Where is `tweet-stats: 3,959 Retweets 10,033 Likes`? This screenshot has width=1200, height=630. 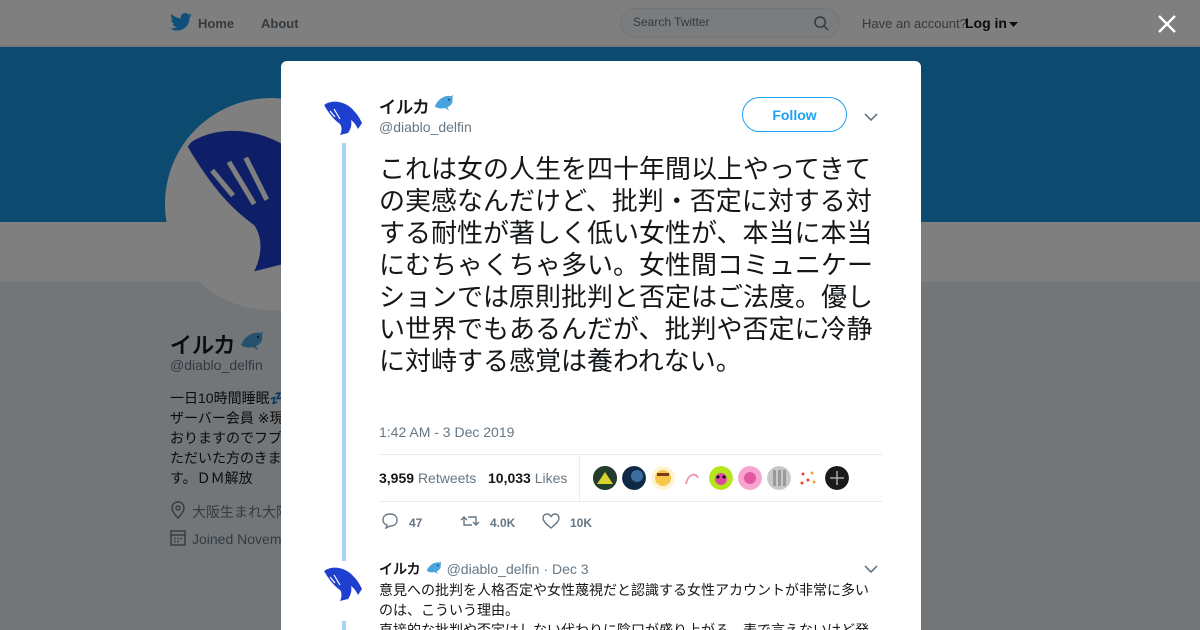 tweet-stats: 3,959 Retweets 10,033 Likes is located at coordinates (630, 478).